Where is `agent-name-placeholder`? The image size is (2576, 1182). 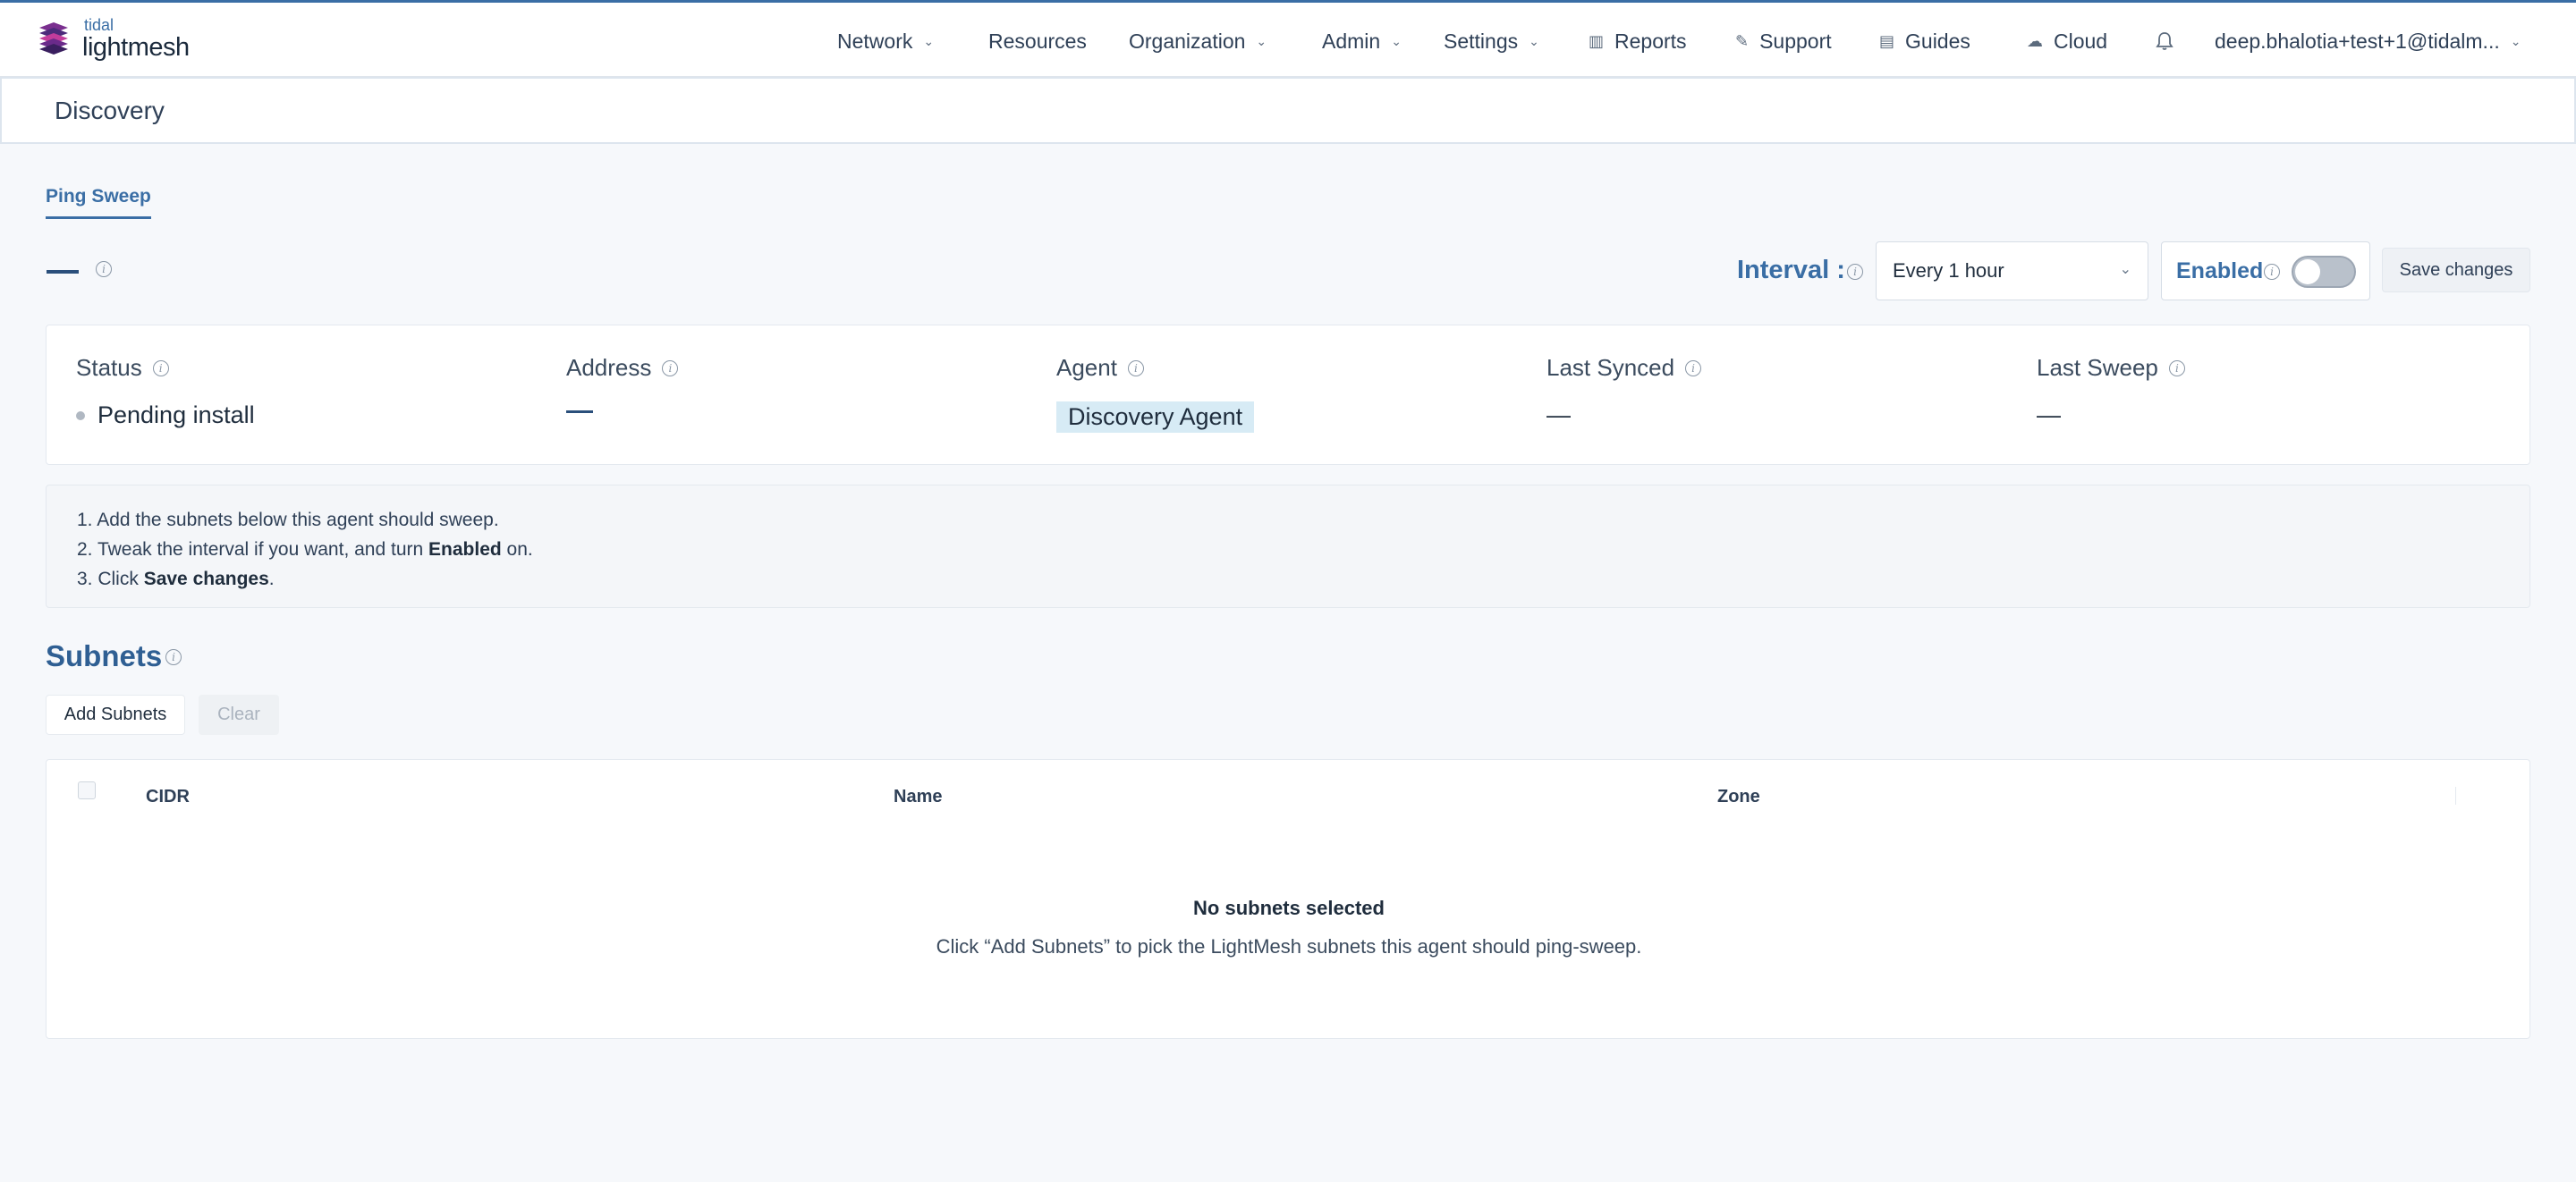
agent-name-placeholder is located at coordinates (63, 272).